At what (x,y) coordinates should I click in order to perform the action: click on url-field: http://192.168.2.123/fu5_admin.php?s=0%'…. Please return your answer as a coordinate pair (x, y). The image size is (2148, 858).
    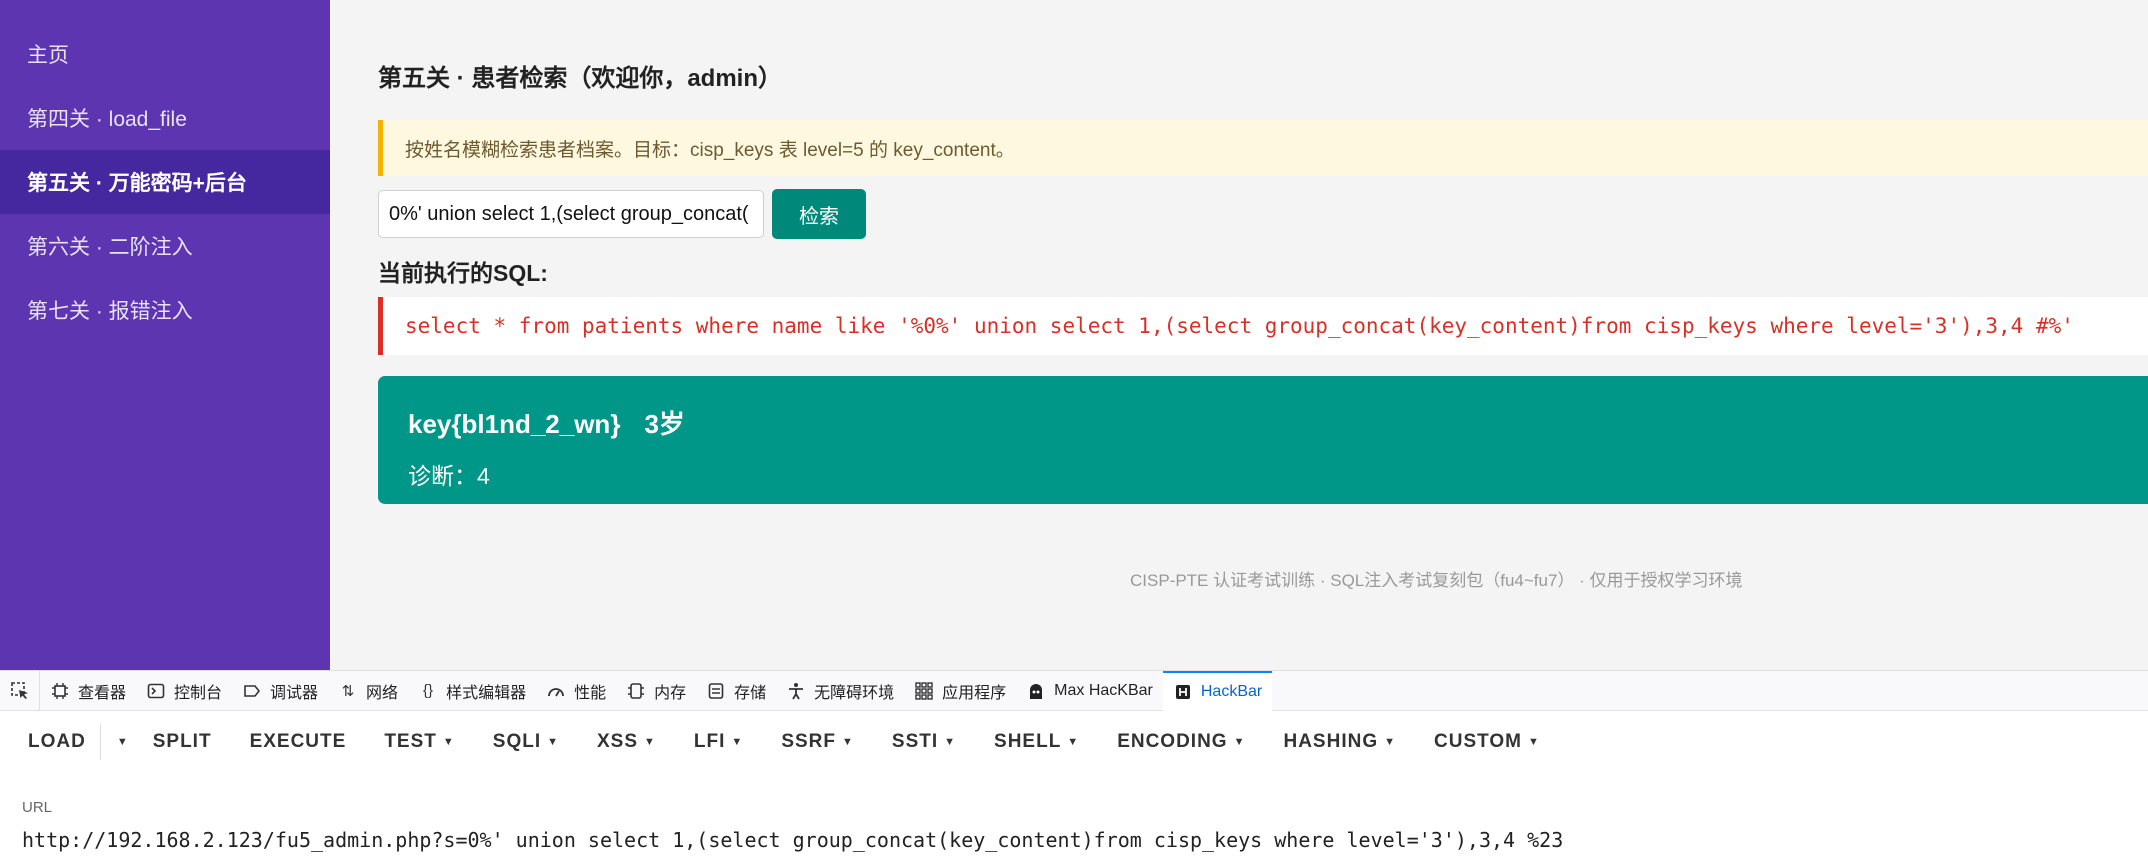
    Looking at the image, I should click on (792, 840).